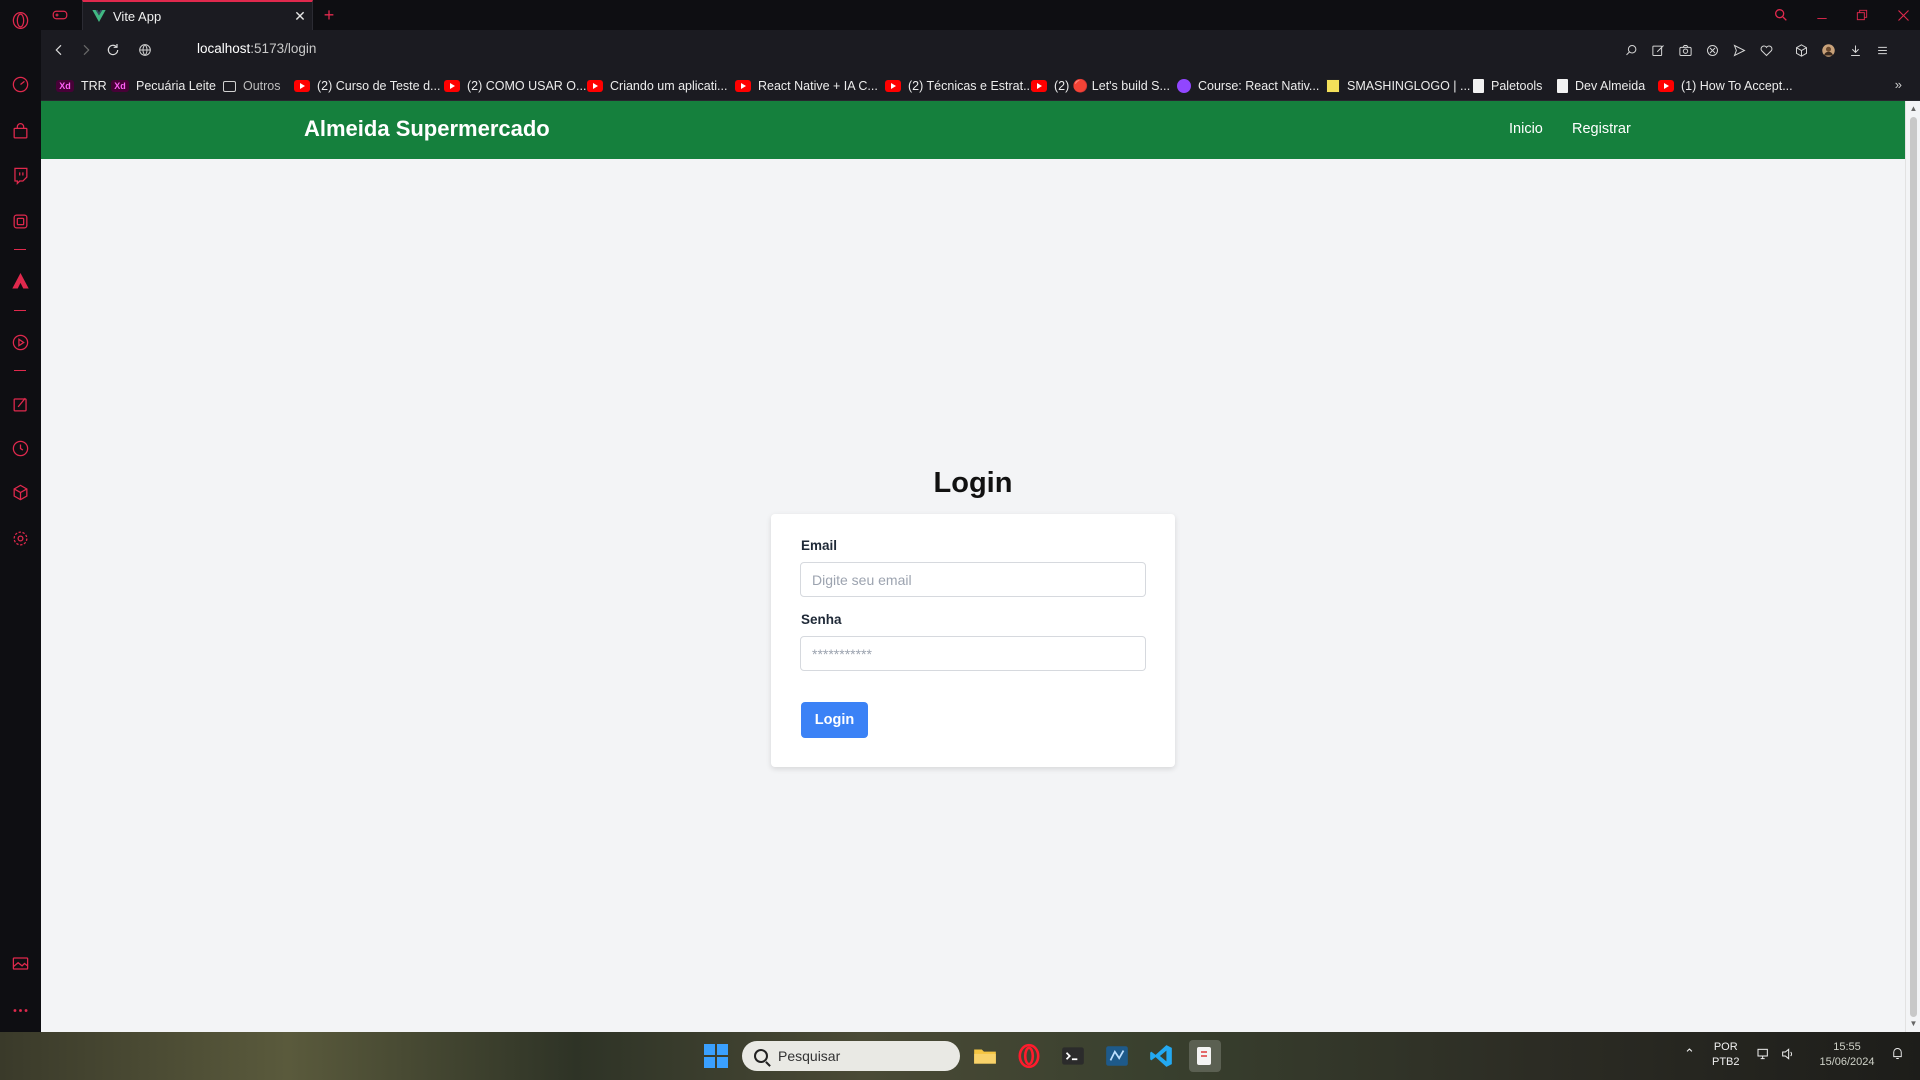 The height and width of the screenshot is (1080, 1920). Describe the element at coordinates (1828, 50) in the screenshot. I see `profile-avatar` at that location.